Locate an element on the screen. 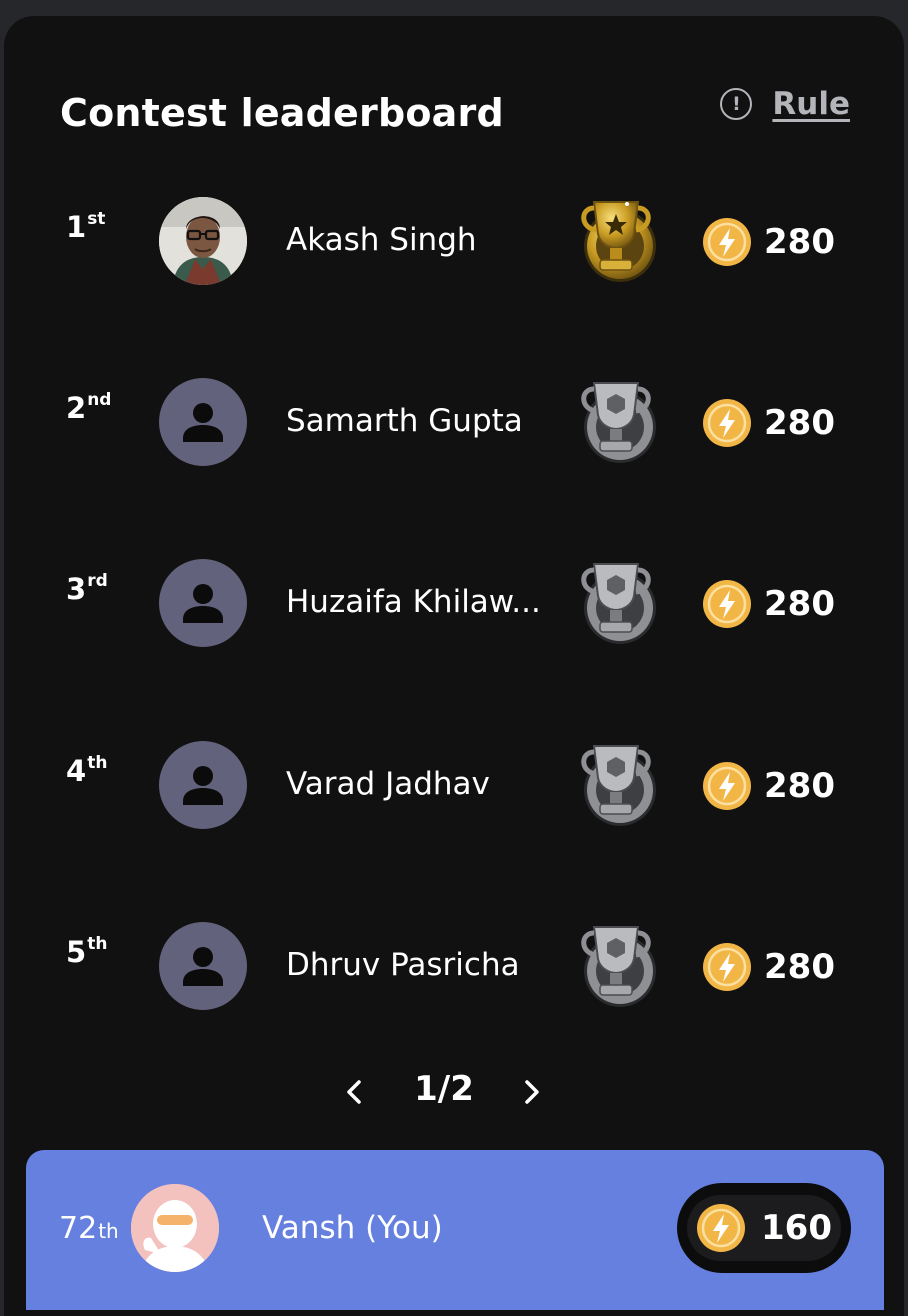  avatar-photo is located at coordinates (203, 241).